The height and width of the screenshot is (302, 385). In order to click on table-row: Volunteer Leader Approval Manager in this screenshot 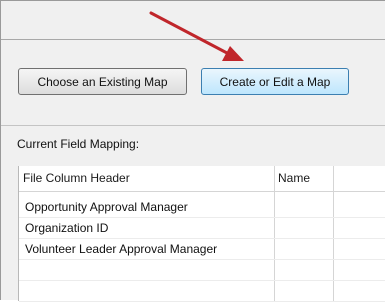, I will do `click(202, 249)`.